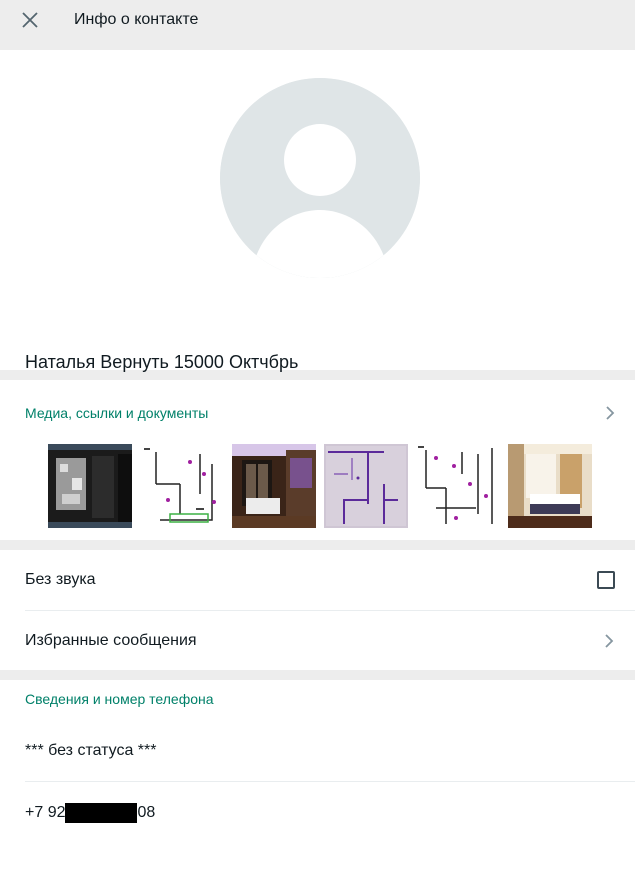  What do you see at coordinates (101, 812) in the screenshot?
I see `redacted-phone-digits` at bounding box center [101, 812].